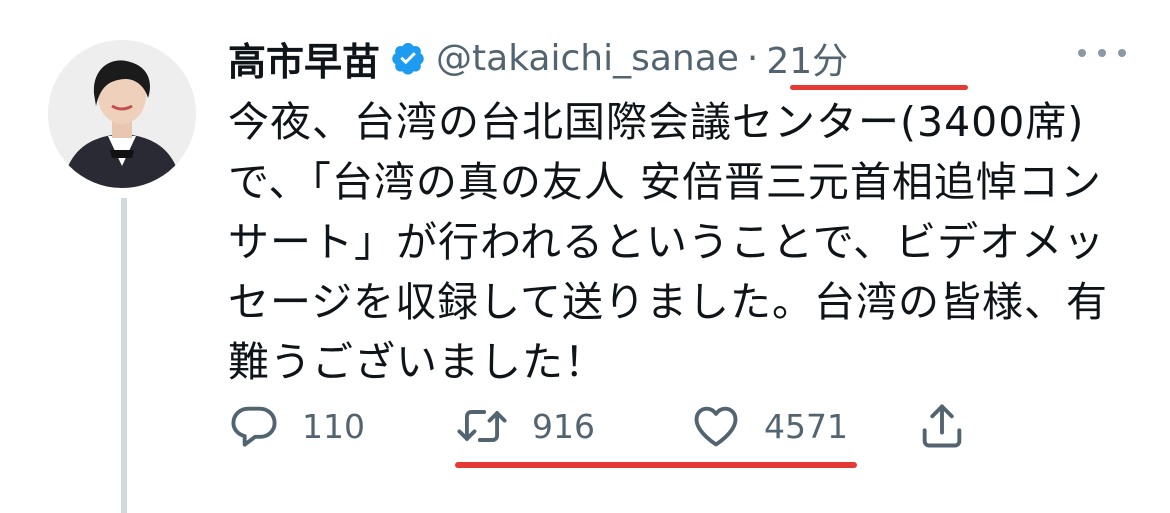  Describe the element at coordinates (254, 426) in the screenshot. I see `reply-icon` at that location.